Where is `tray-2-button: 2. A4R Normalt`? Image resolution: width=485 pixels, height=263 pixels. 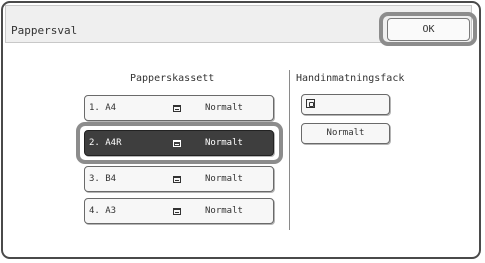
tray-2-button: 2. A4R Normalt is located at coordinates (179, 143).